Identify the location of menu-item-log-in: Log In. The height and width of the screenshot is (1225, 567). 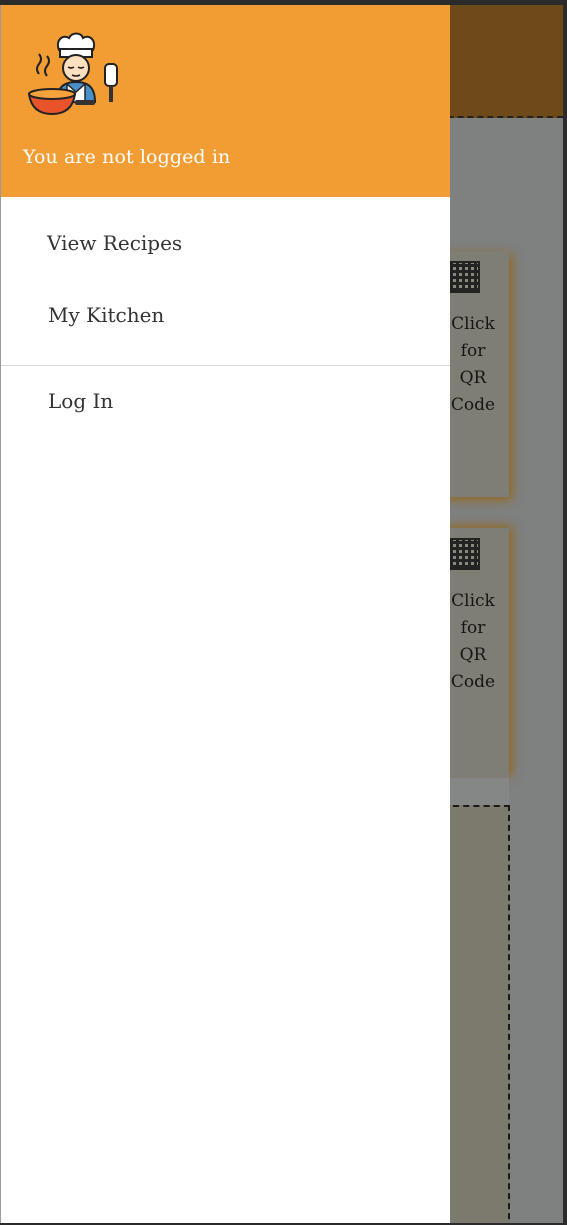
(80, 401).